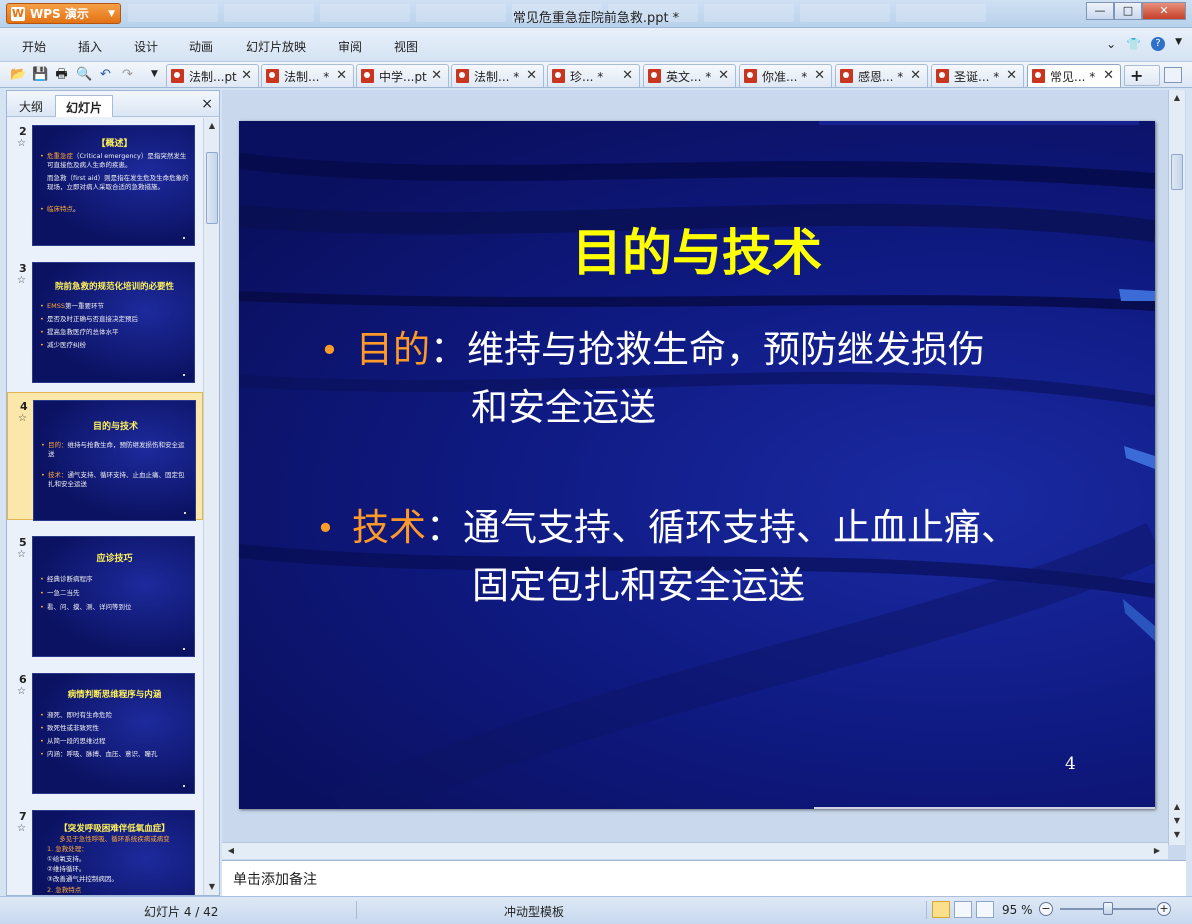 This screenshot has width=1192, height=924. Describe the element at coordinates (24, 406) in the screenshot. I see `thumbnail-number: 4` at that location.